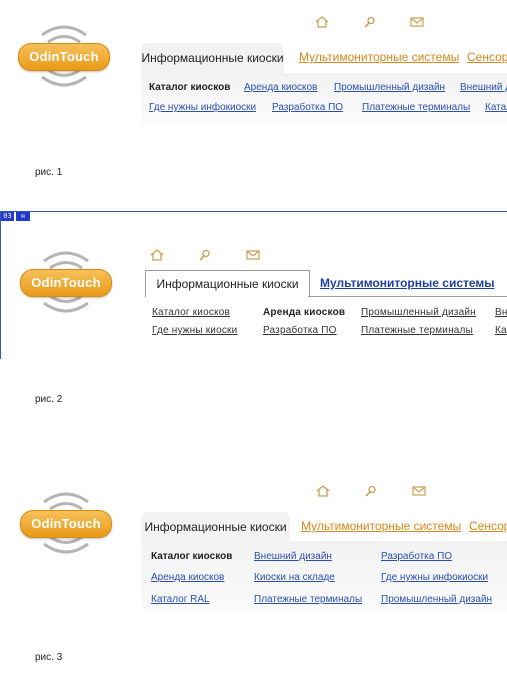  What do you see at coordinates (501, 312) in the screenshot?
I see `subnav-exterior-design: Вн` at bounding box center [501, 312].